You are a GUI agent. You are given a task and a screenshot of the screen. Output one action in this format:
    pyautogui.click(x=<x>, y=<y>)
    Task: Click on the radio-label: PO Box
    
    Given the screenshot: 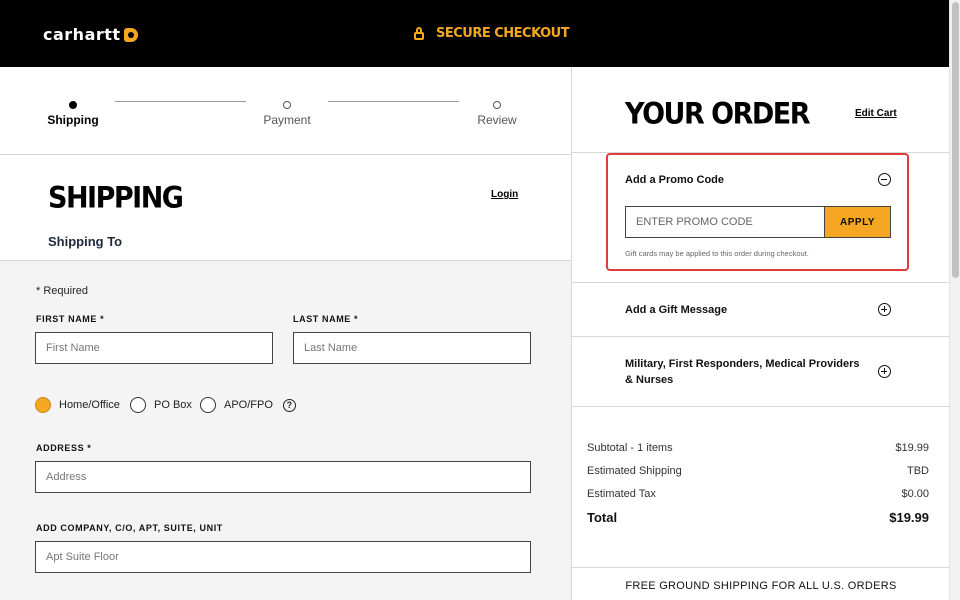 What is the action you would take?
    pyautogui.click(x=173, y=405)
    